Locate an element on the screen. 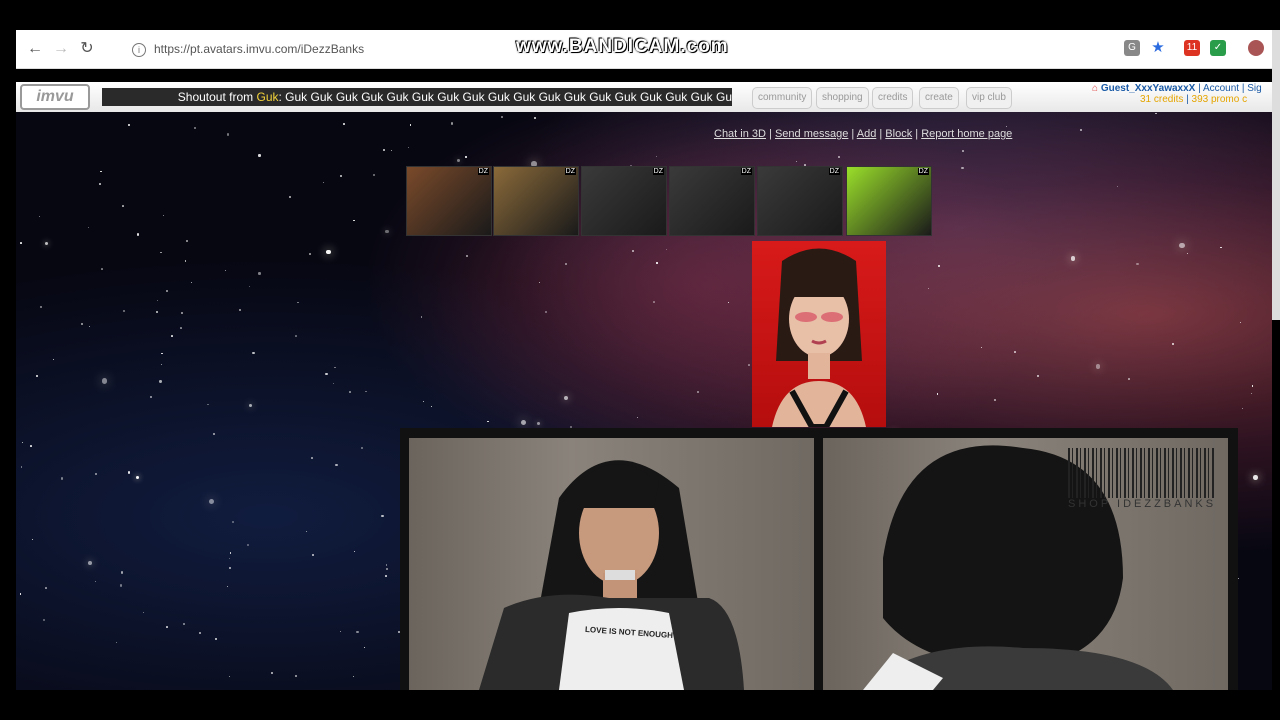 The image size is (1280, 720). nav-community: community is located at coordinates (782, 98).